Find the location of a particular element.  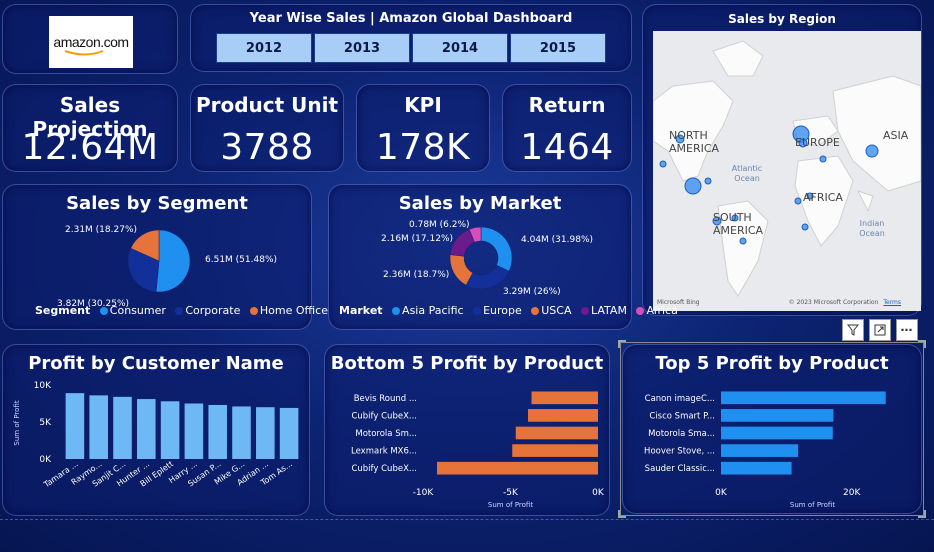

terms-link: Terms is located at coordinates (892, 302).